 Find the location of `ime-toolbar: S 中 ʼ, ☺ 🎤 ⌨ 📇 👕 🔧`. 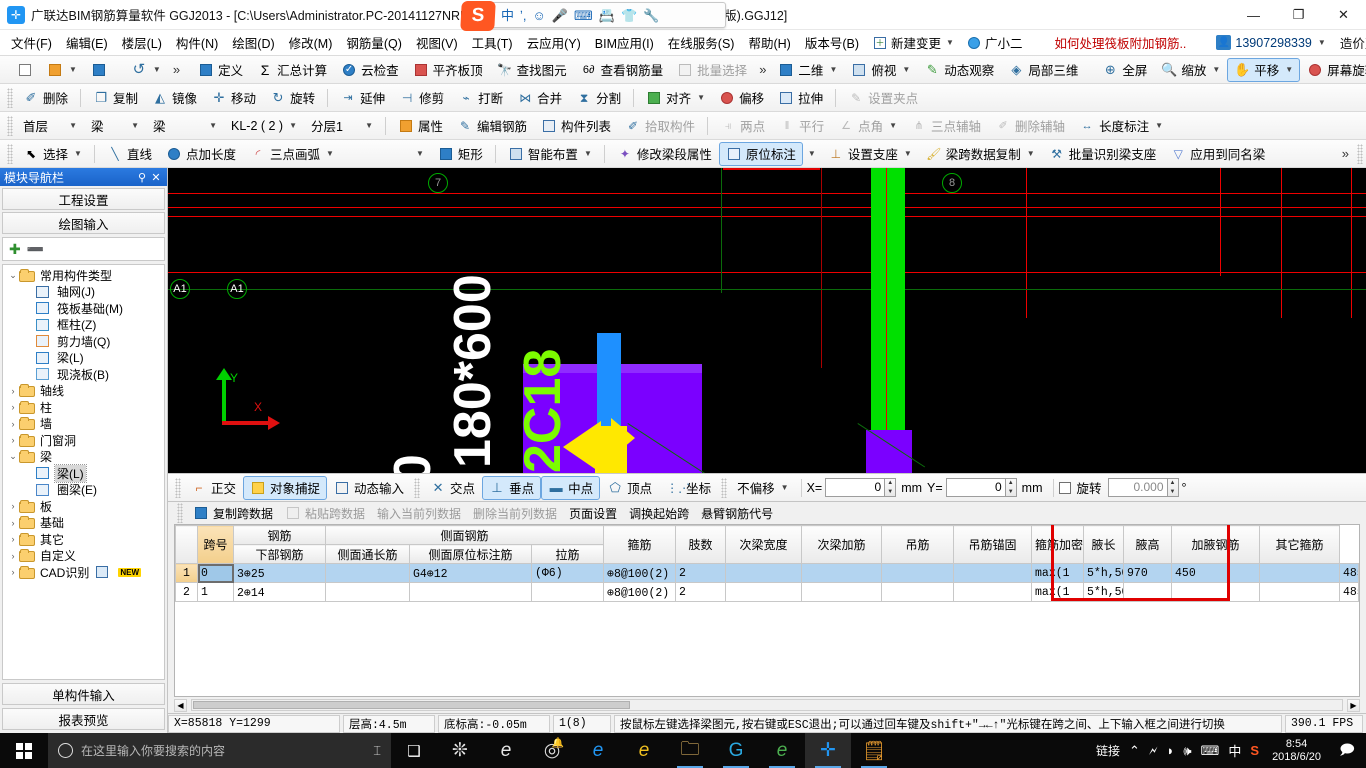

ime-toolbar: S 中 ʼ, ☺ 🎤 ⌨ 📇 👕 🔧 is located at coordinates (593, 16).